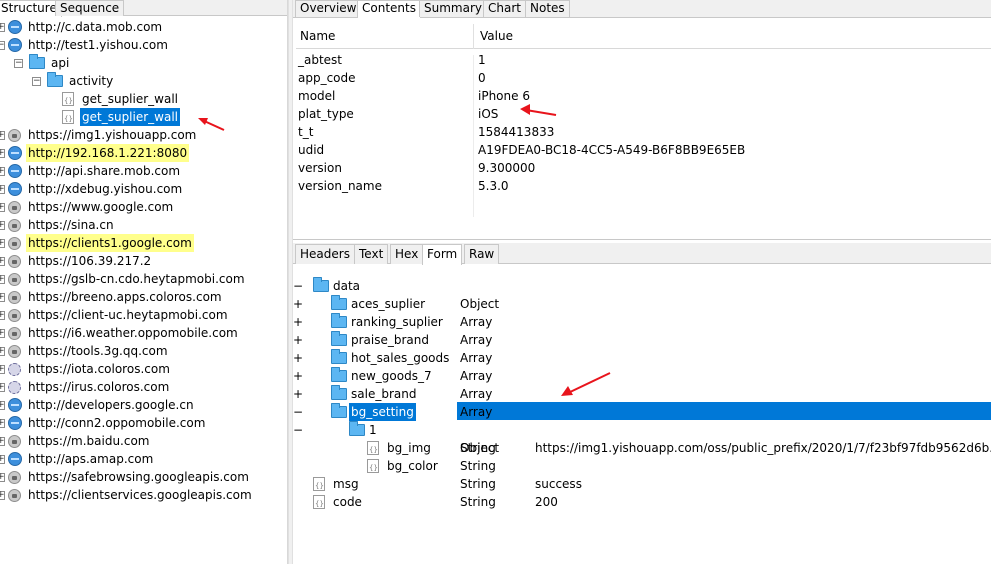 This screenshot has width=991, height=564. I want to click on tree-item: + https://img1.yishouapp.com, so click(143, 135).